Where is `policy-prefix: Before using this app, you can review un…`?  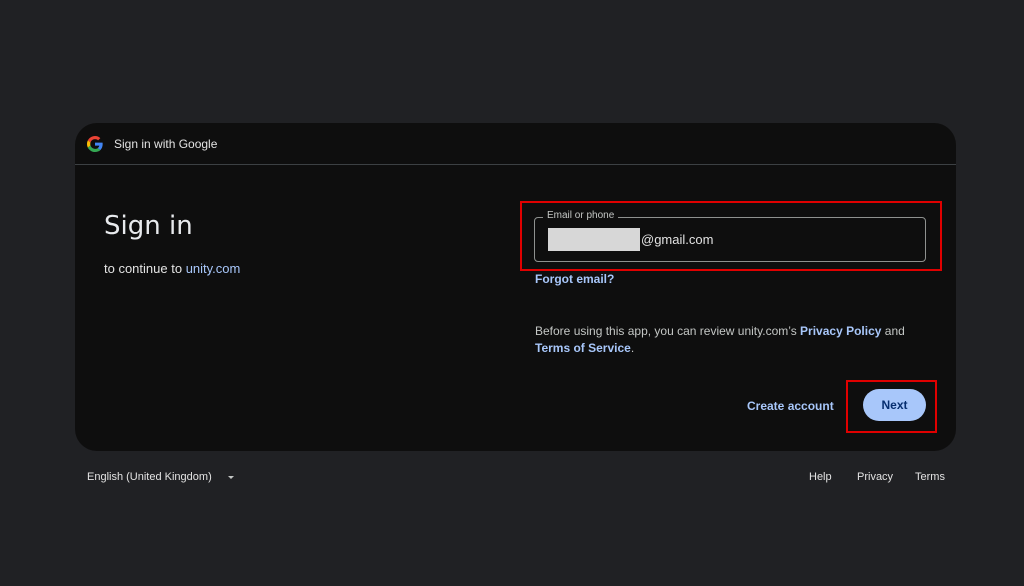
policy-prefix: Before using this app, you can review un… is located at coordinates (666, 331).